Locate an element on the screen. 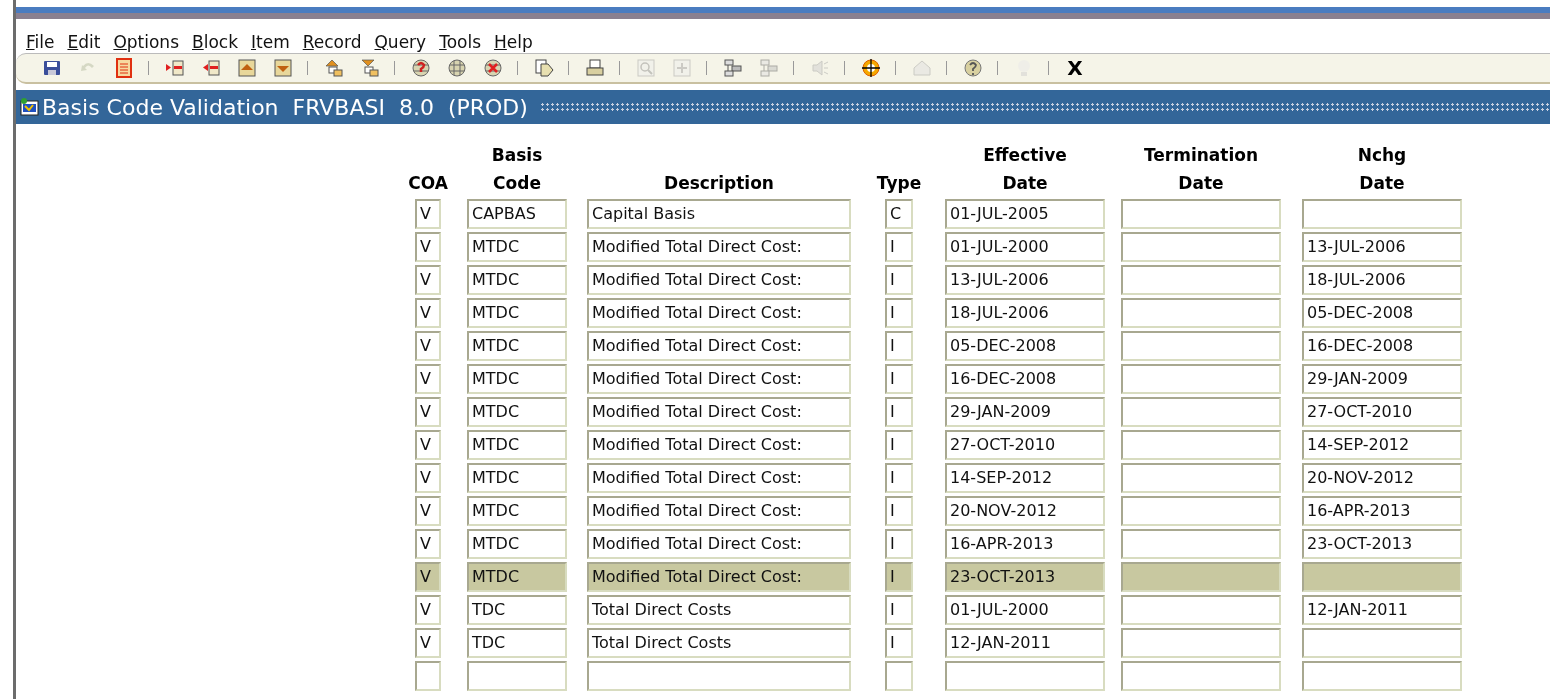 Image resolution: width=1550 pixels, height=699 pixels. menu-item: Edit is located at coordinates (84, 41).